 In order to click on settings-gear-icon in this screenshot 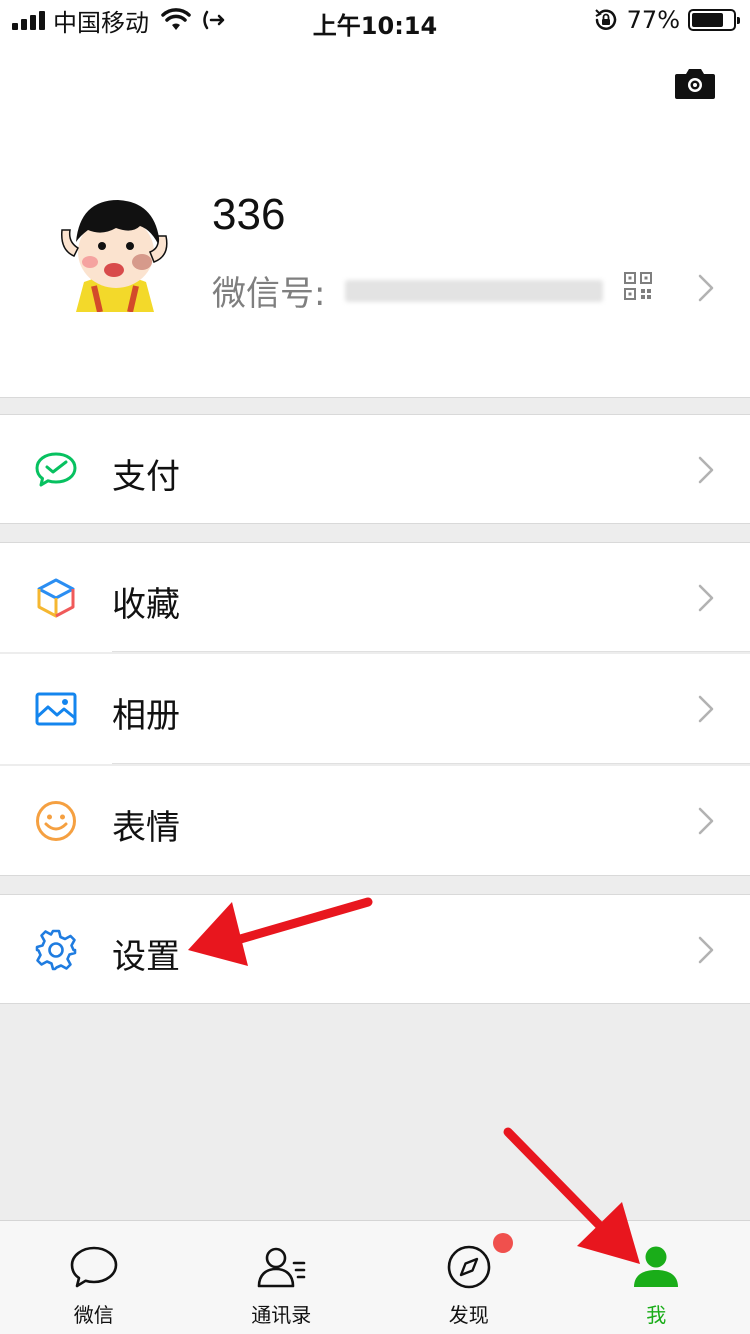, I will do `click(56, 950)`.